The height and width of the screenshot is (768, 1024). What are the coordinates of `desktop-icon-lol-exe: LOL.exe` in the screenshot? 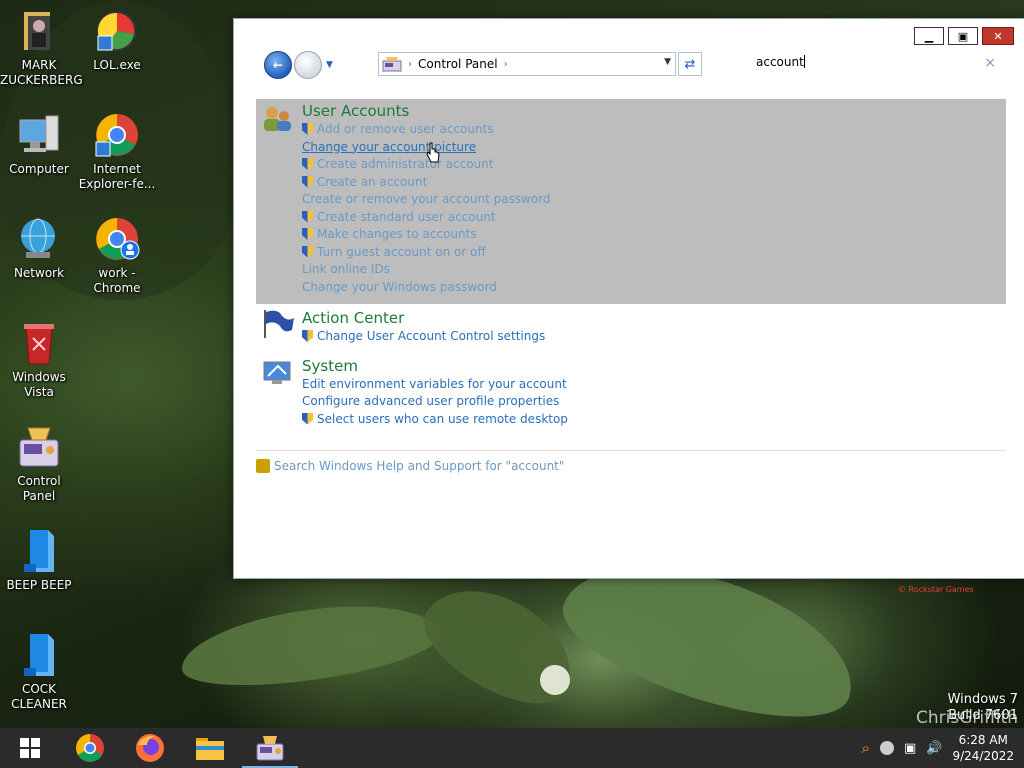 It's located at (117, 40).